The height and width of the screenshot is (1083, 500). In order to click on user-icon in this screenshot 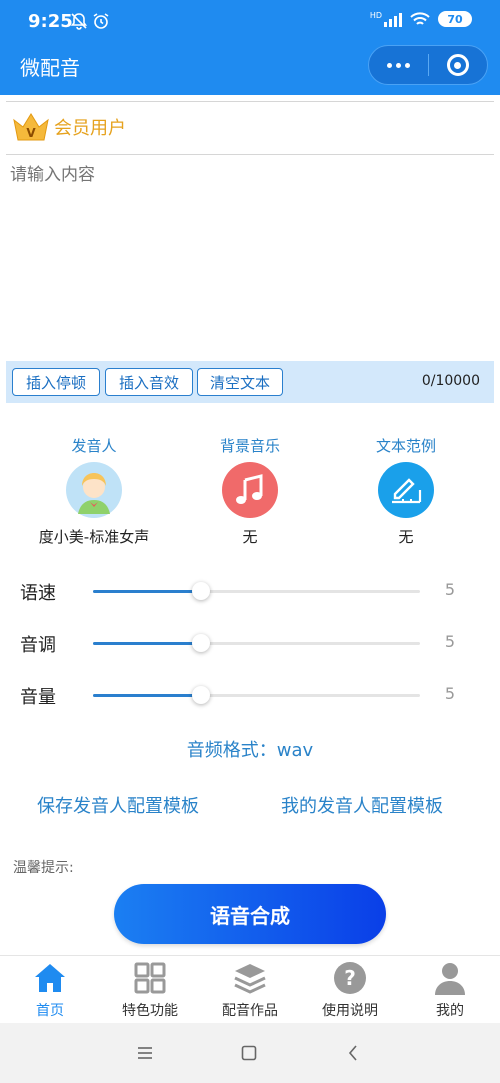, I will do `click(450, 978)`.